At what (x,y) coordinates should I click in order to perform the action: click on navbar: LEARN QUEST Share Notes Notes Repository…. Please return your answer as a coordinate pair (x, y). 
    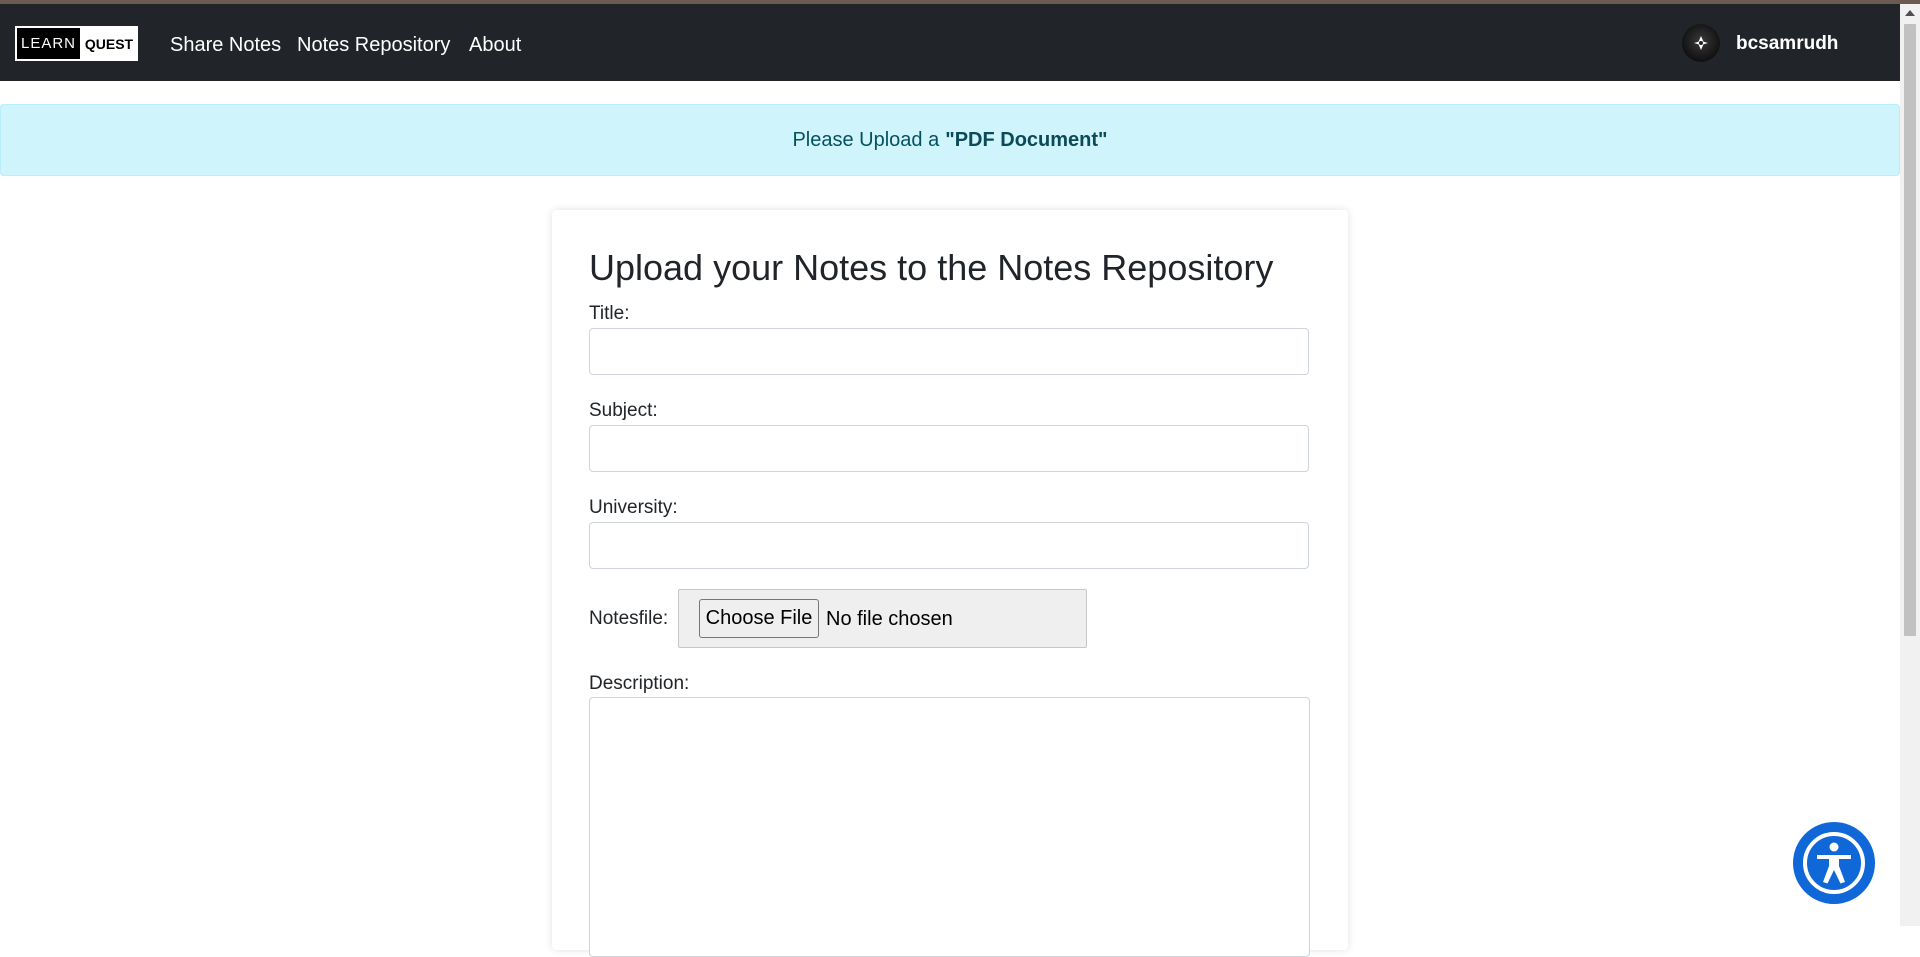
    Looking at the image, I should click on (950, 42).